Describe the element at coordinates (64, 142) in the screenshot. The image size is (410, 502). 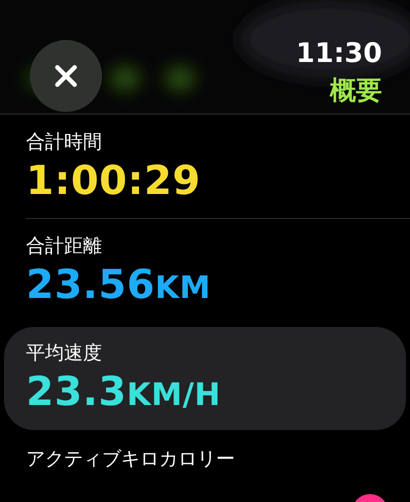
I see `metric-label: 合計時間` at that location.